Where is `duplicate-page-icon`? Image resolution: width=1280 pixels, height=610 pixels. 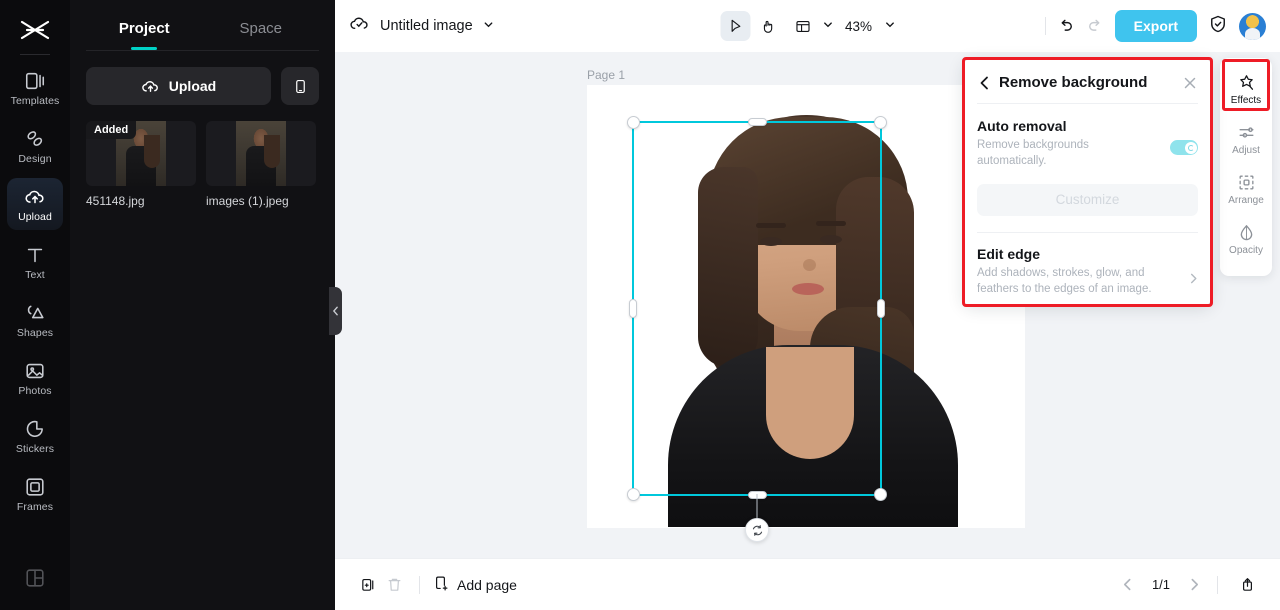 duplicate-page-icon is located at coordinates (368, 585).